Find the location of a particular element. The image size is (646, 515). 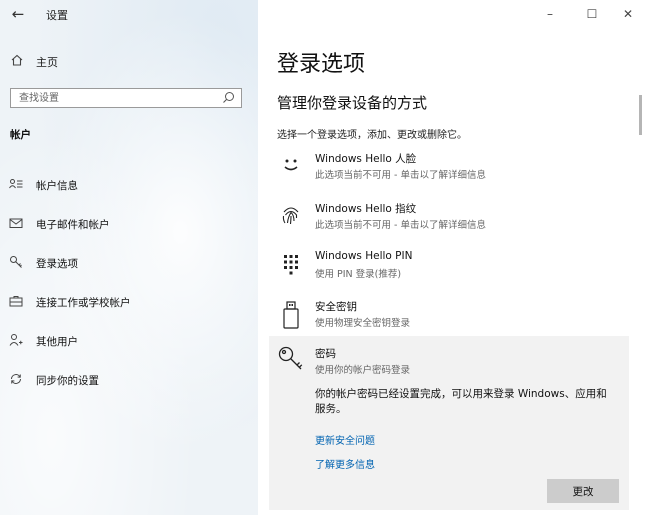

pin-keypad-icon is located at coordinates (291, 264).